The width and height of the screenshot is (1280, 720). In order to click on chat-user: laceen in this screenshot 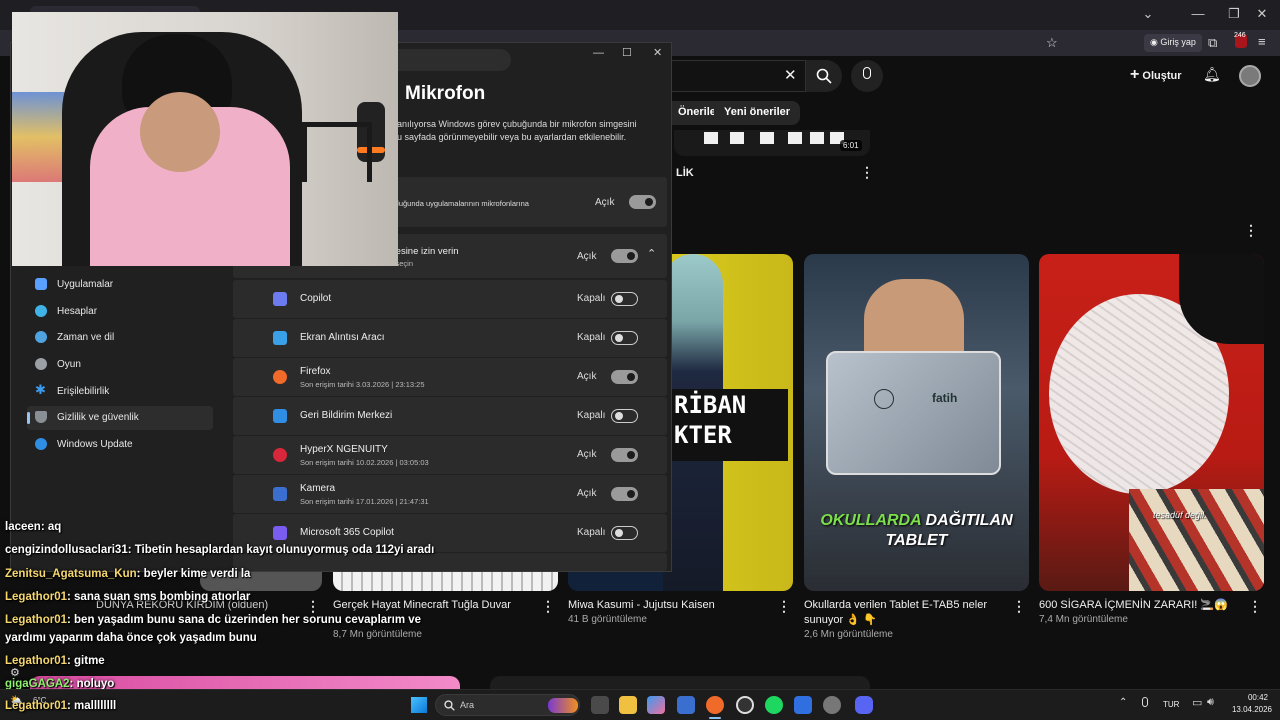, I will do `click(23, 527)`.